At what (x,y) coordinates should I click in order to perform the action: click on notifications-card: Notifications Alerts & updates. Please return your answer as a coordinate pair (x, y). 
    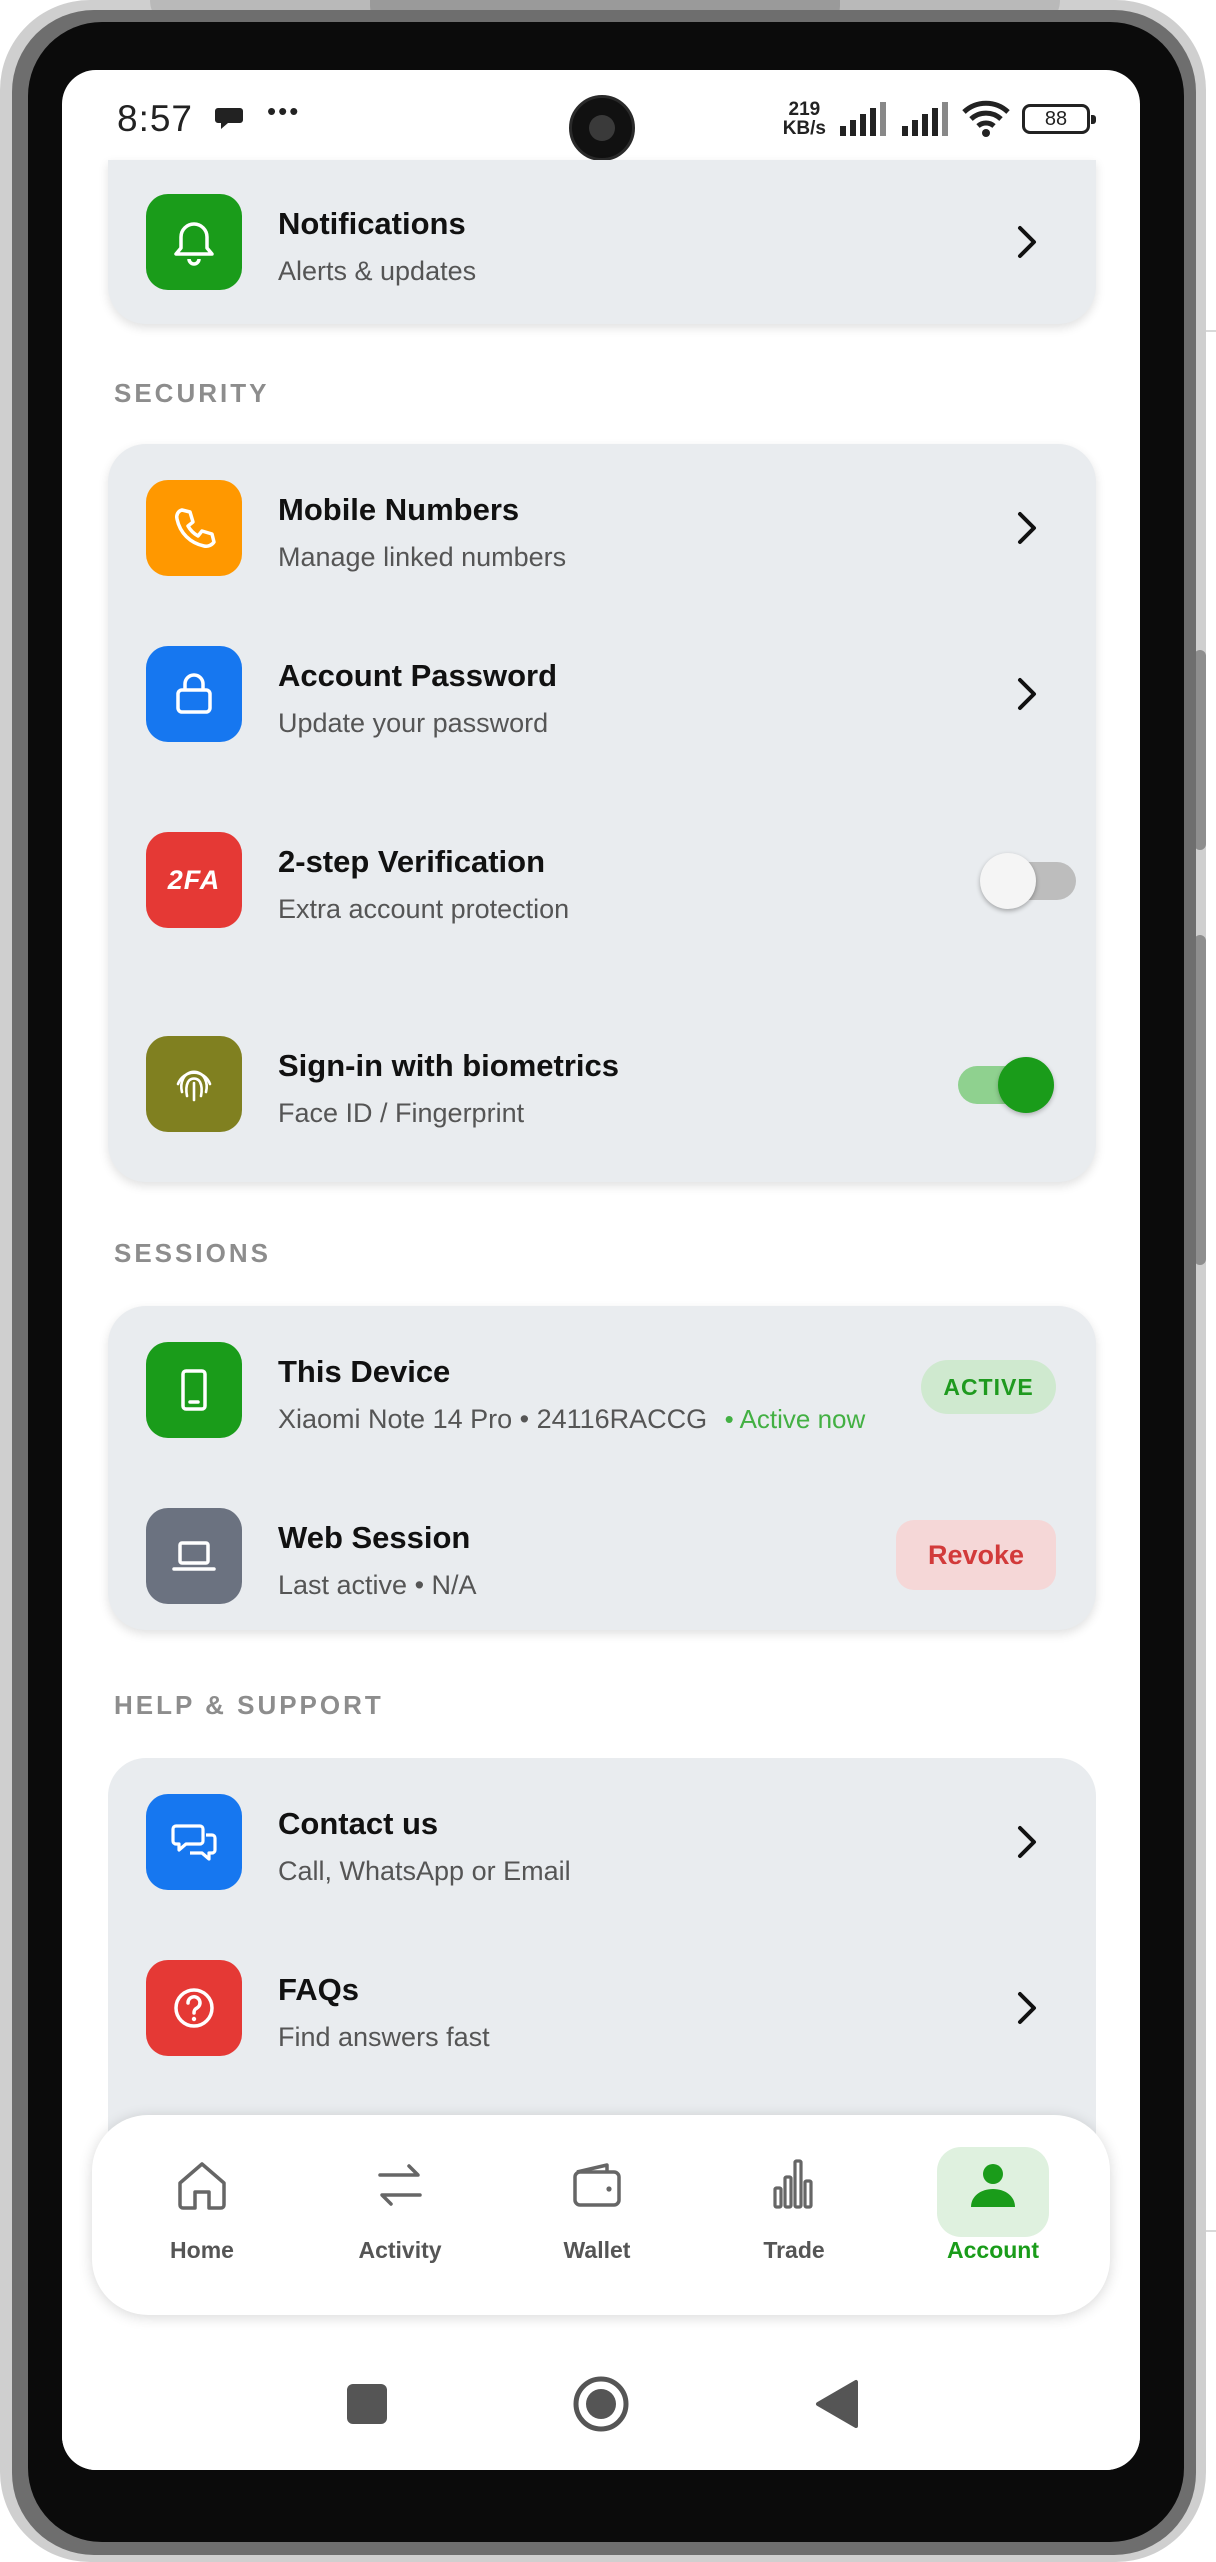
    Looking at the image, I should click on (602, 242).